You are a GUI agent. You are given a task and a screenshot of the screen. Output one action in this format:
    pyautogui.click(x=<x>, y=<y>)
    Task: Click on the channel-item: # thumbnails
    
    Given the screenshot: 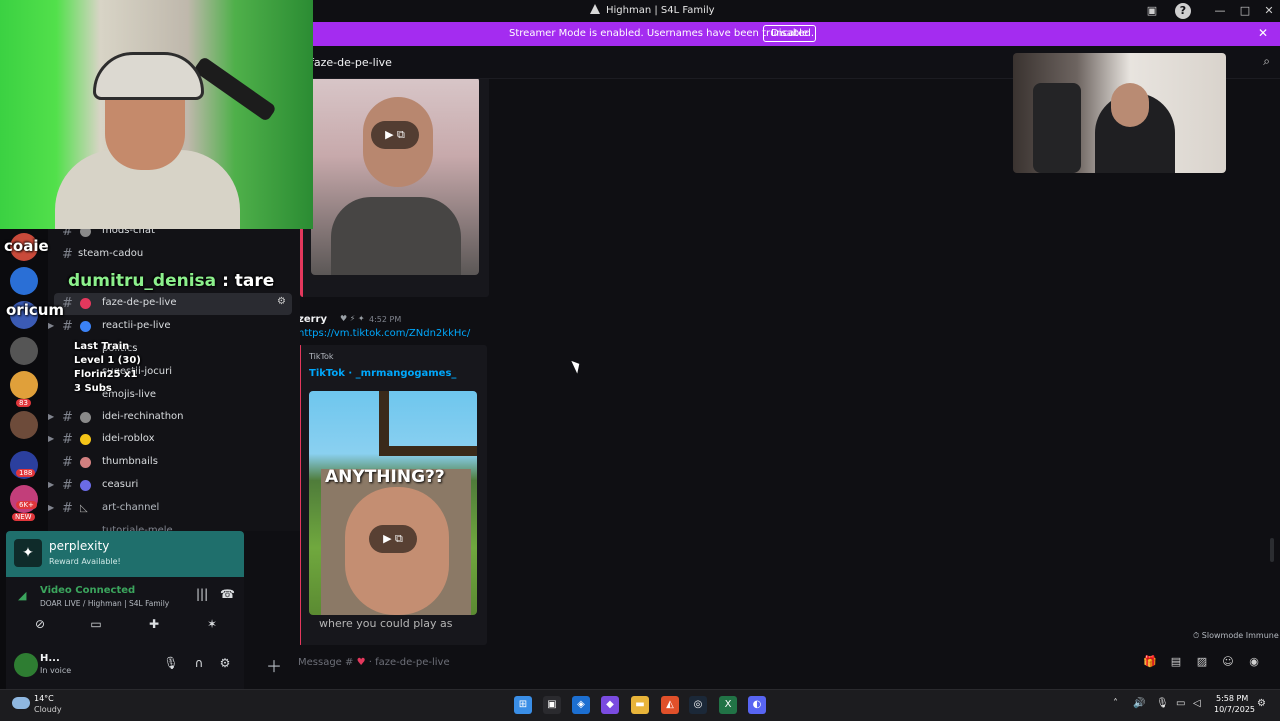 What is the action you would take?
    pyautogui.click(x=173, y=463)
    